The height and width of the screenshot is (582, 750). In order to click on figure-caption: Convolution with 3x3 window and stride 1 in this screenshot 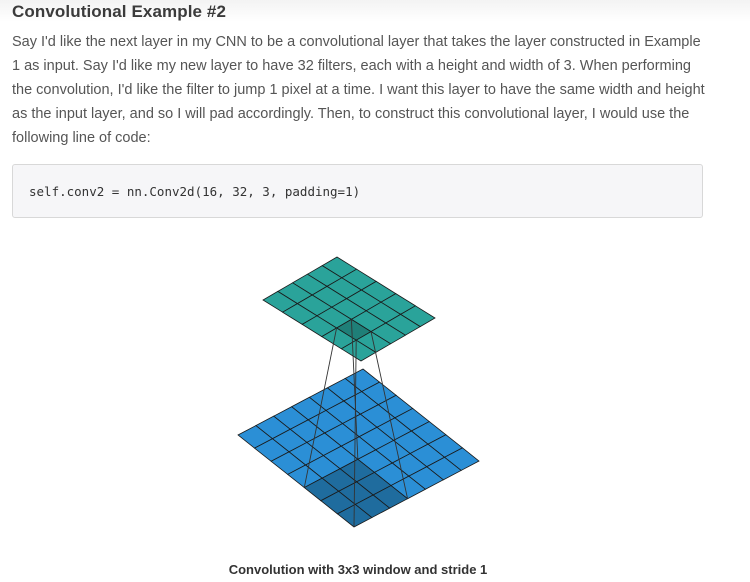, I will do `click(358, 569)`.